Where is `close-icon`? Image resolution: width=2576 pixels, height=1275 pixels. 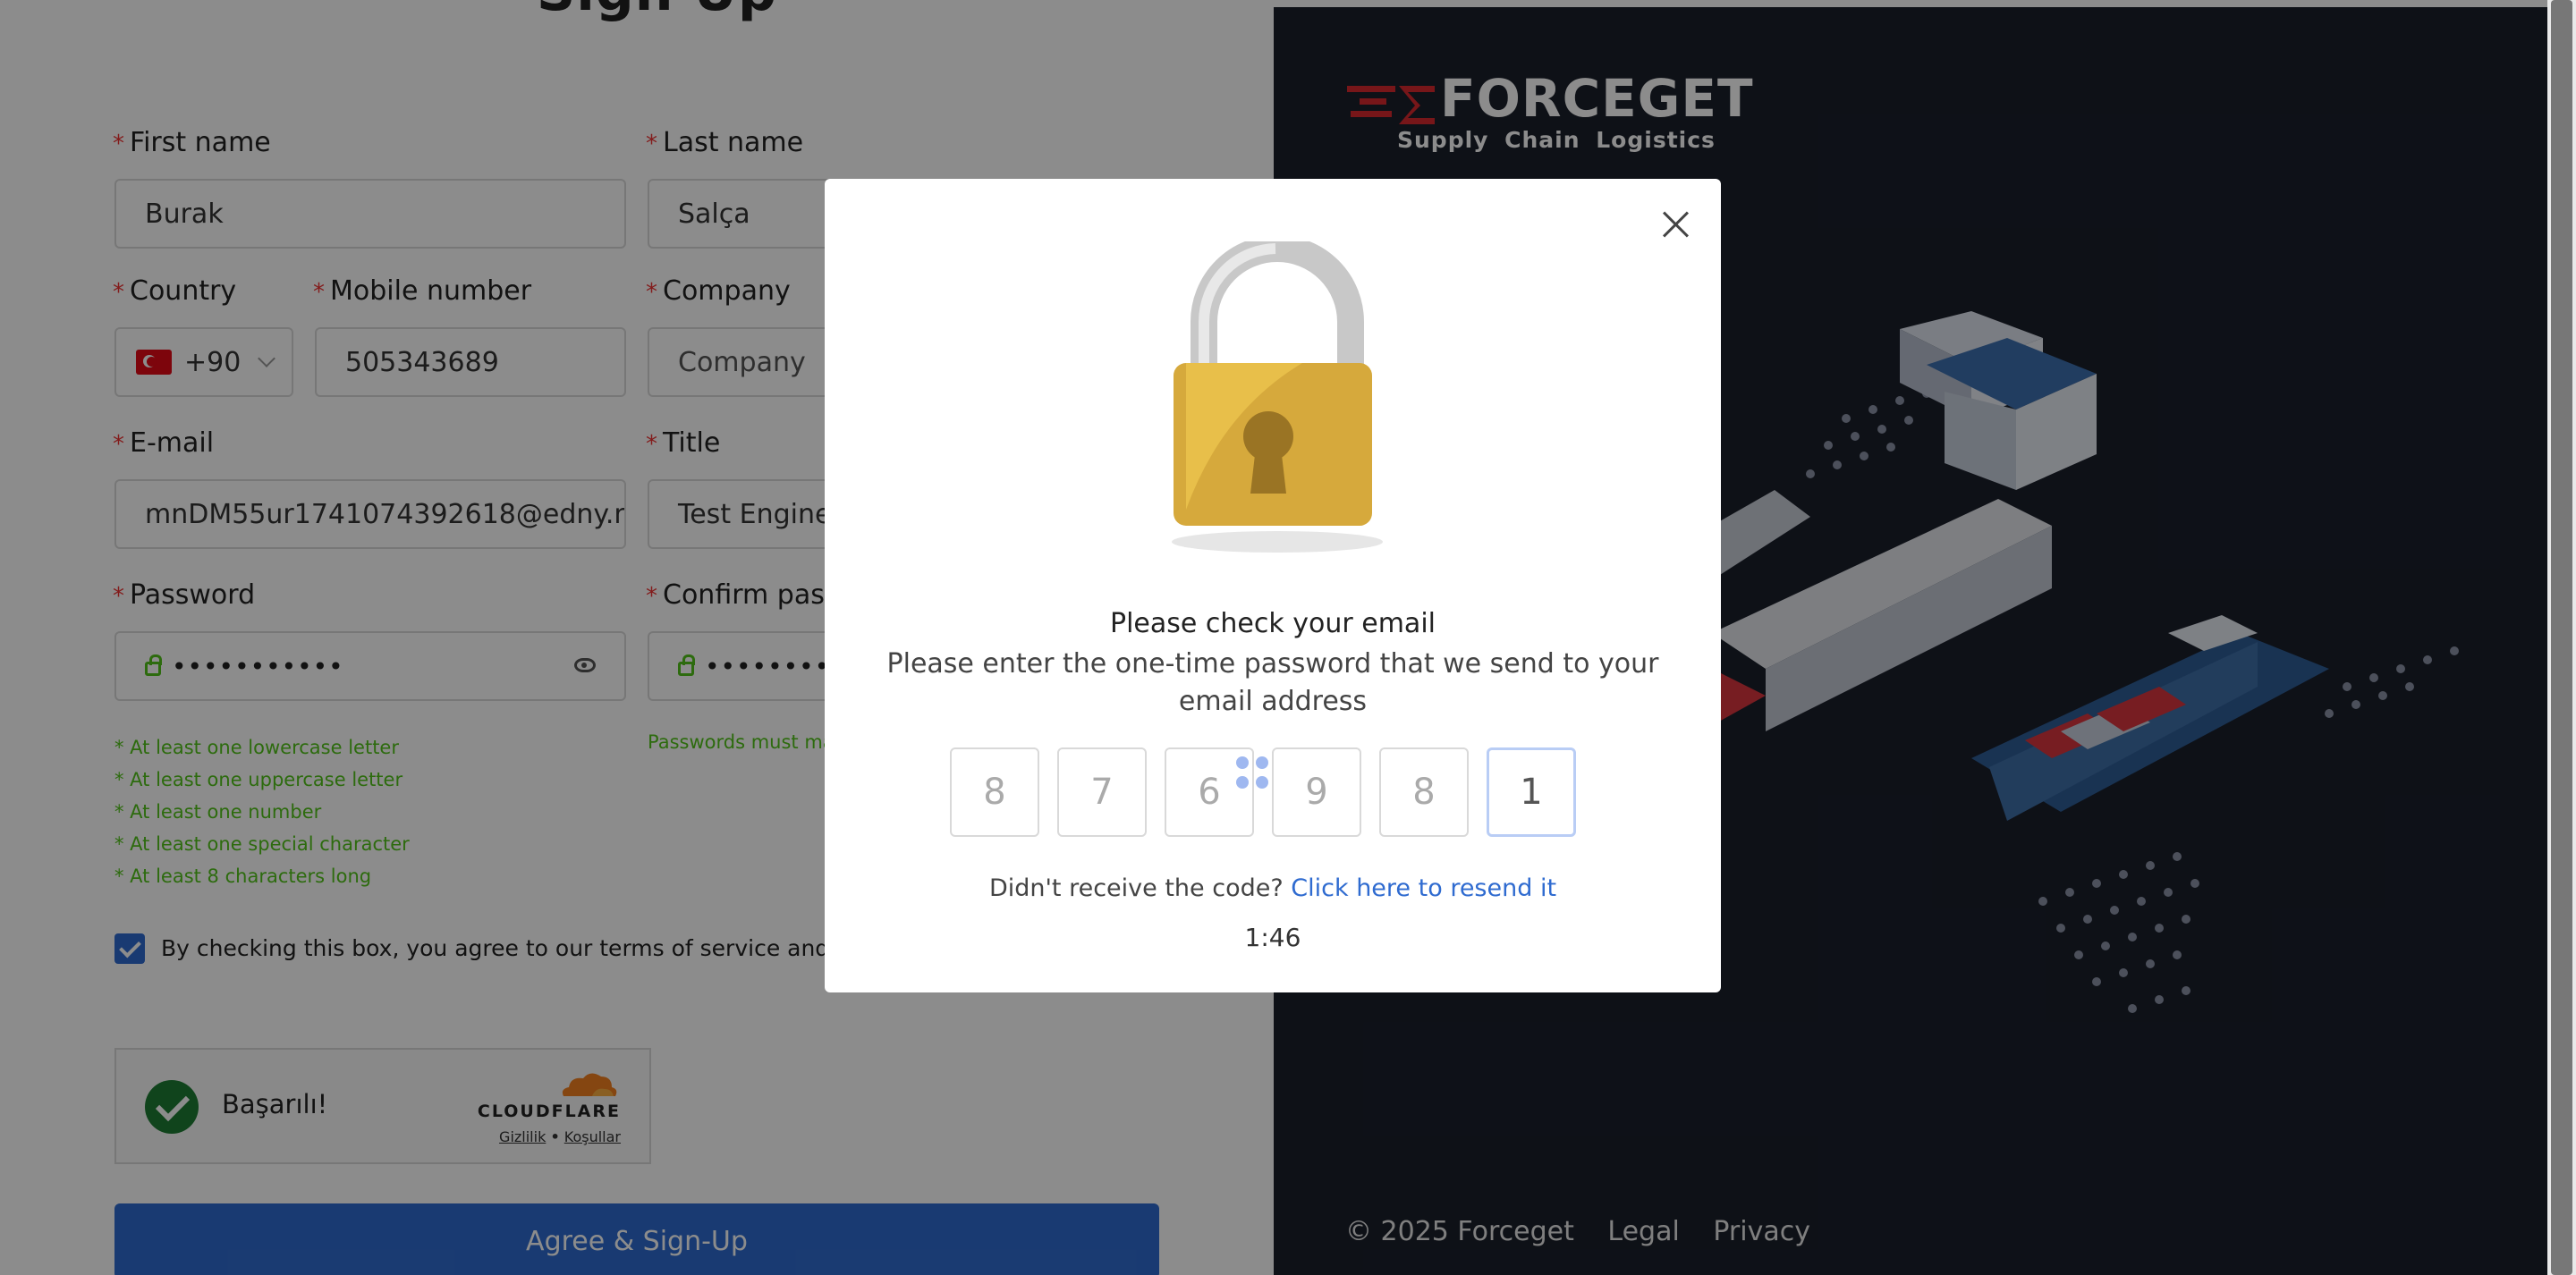
close-icon is located at coordinates (1675, 224).